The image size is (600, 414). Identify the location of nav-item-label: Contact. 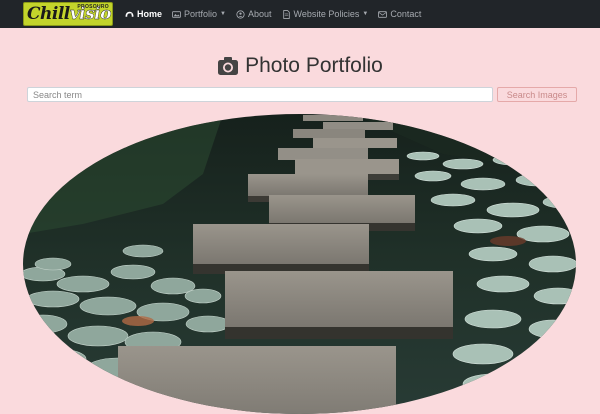
(406, 14).